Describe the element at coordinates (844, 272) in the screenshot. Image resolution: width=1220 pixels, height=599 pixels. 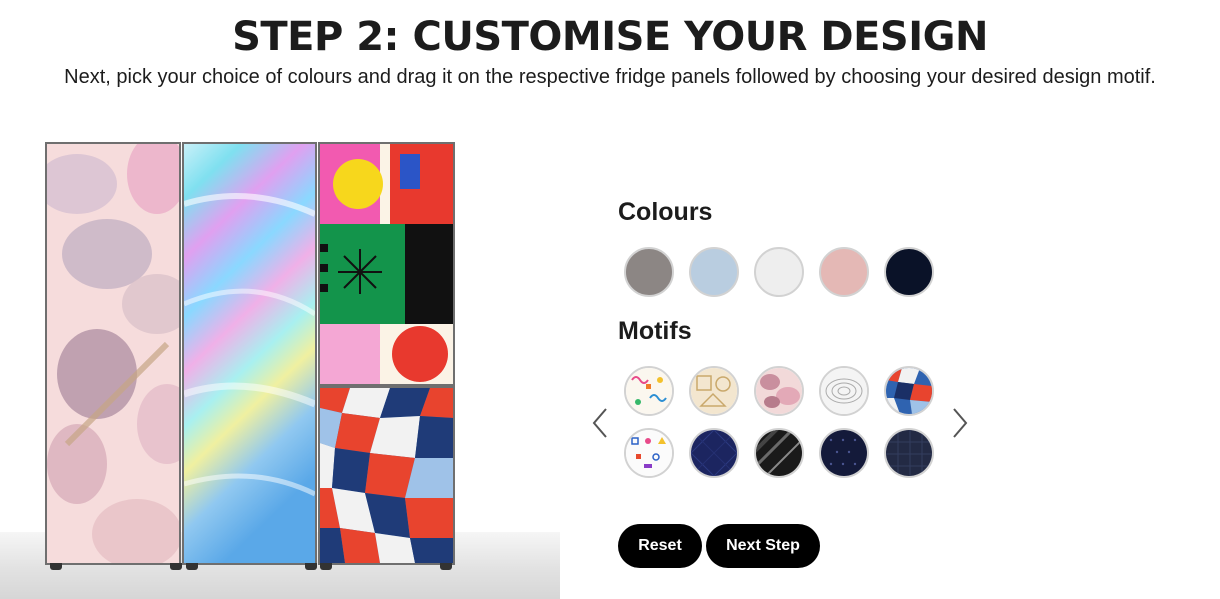
I see `colour-swatch-pink` at that location.